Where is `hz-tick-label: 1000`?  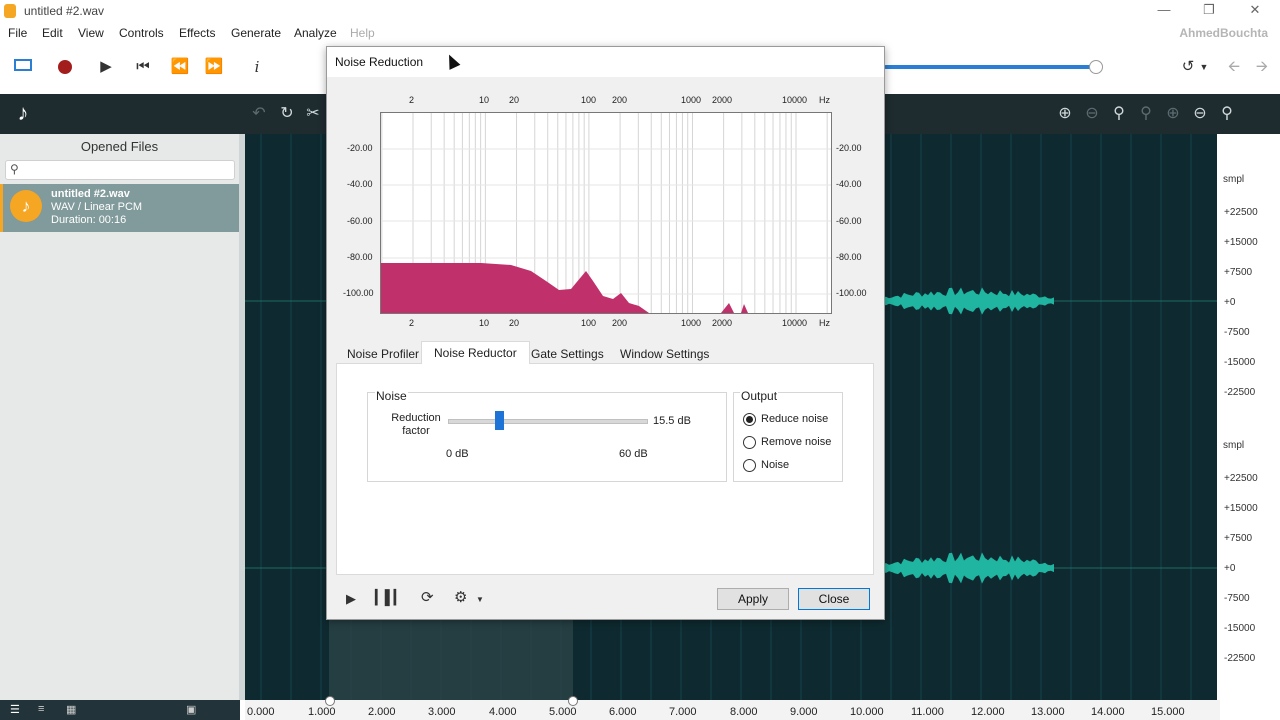 hz-tick-label: 1000 is located at coordinates (691, 323).